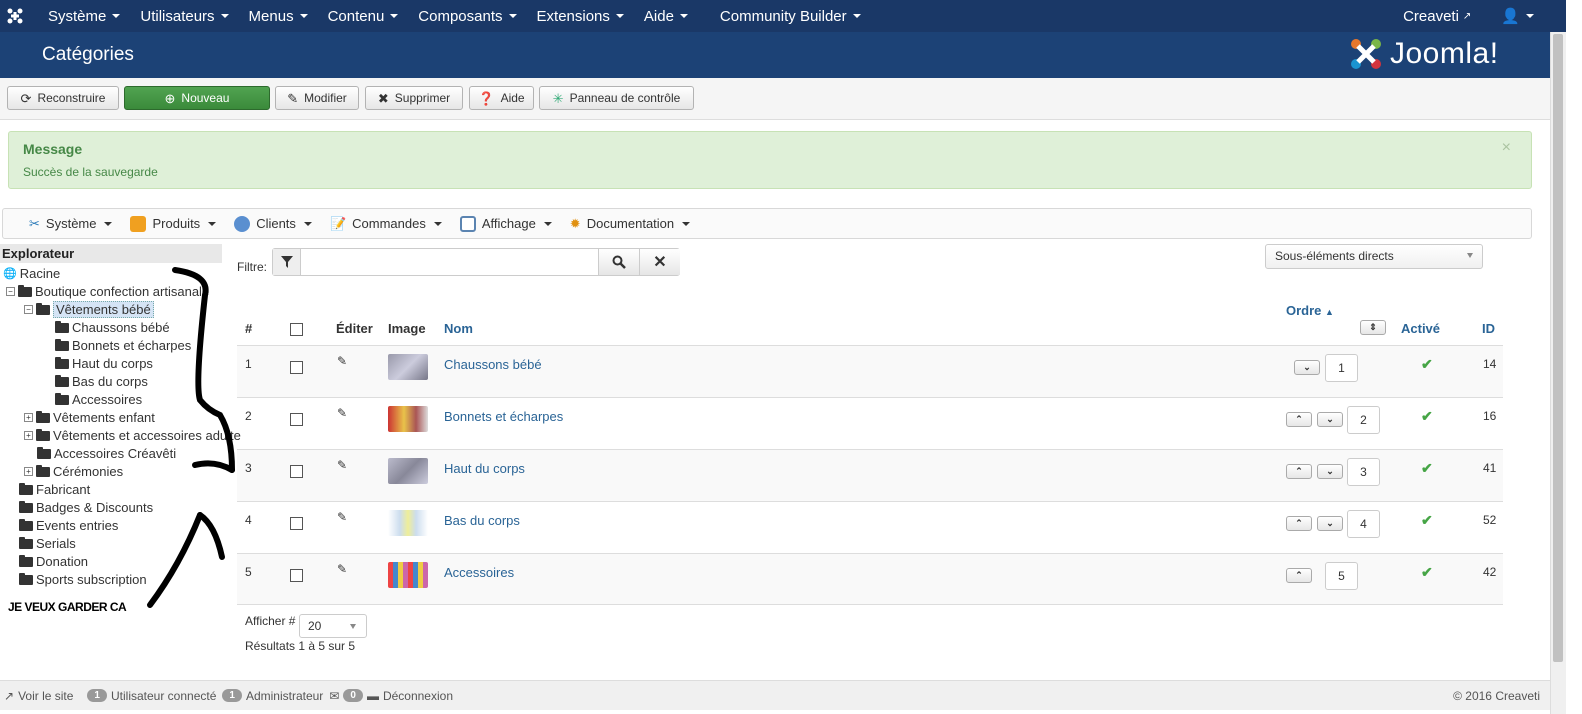 The image size is (1582, 714). What do you see at coordinates (86, 507) in the screenshot?
I see `tree-node-badges: Badges & Discounts` at bounding box center [86, 507].